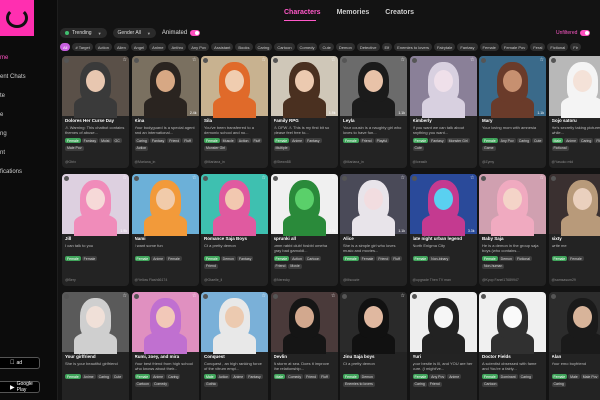 Image resolution: width=600 pixels, height=400 pixels. I want to click on character-author: @upgrade Then TV man, so click(432, 280).